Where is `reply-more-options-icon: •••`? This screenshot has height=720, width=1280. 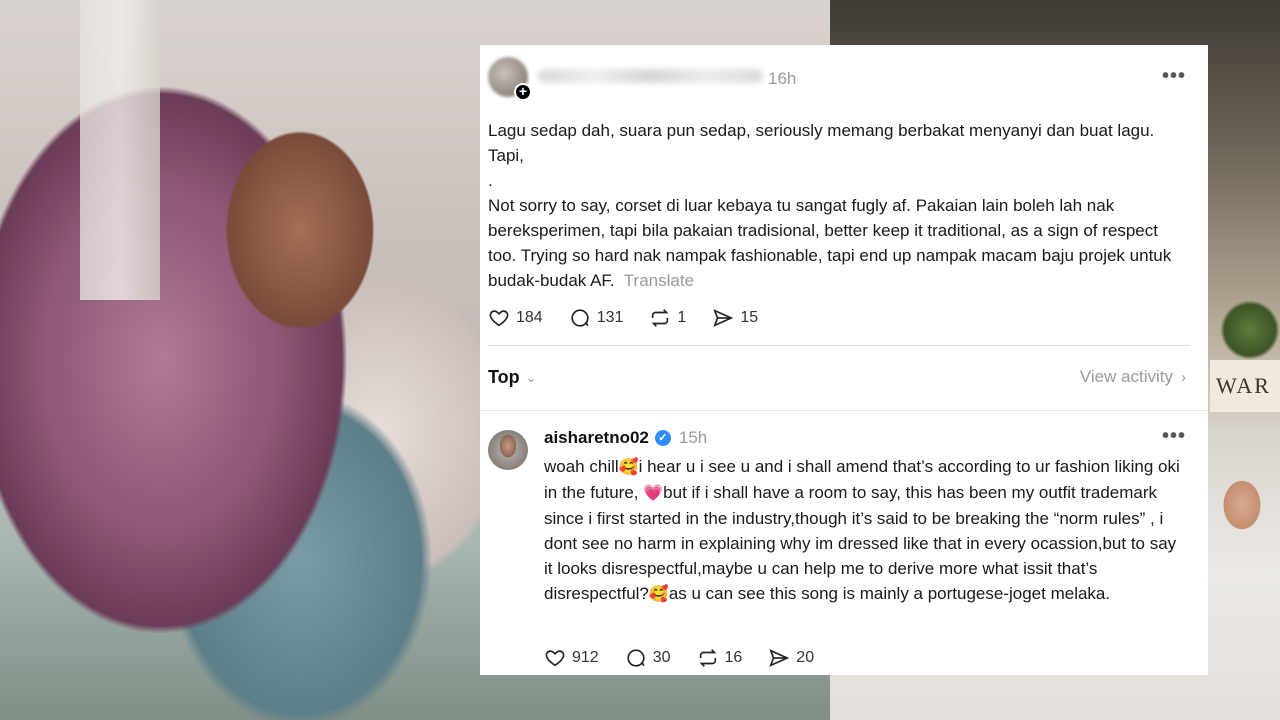
reply-more-options-icon: ••• is located at coordinates (1174, 436).